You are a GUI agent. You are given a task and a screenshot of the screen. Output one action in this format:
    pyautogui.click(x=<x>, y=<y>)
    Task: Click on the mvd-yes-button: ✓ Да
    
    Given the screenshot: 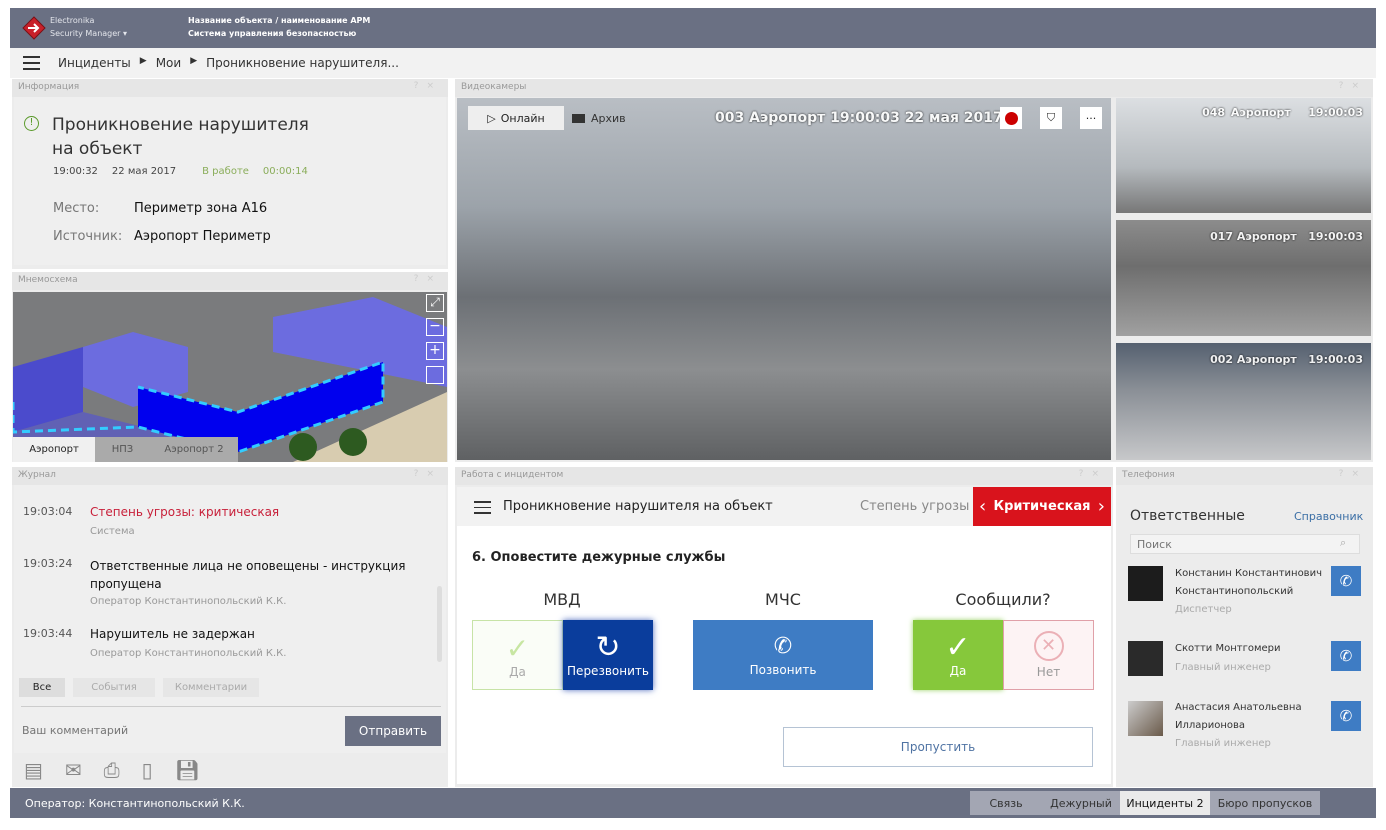 What is the action you would take?
    pyautogui.click(x=517, y=655)
    